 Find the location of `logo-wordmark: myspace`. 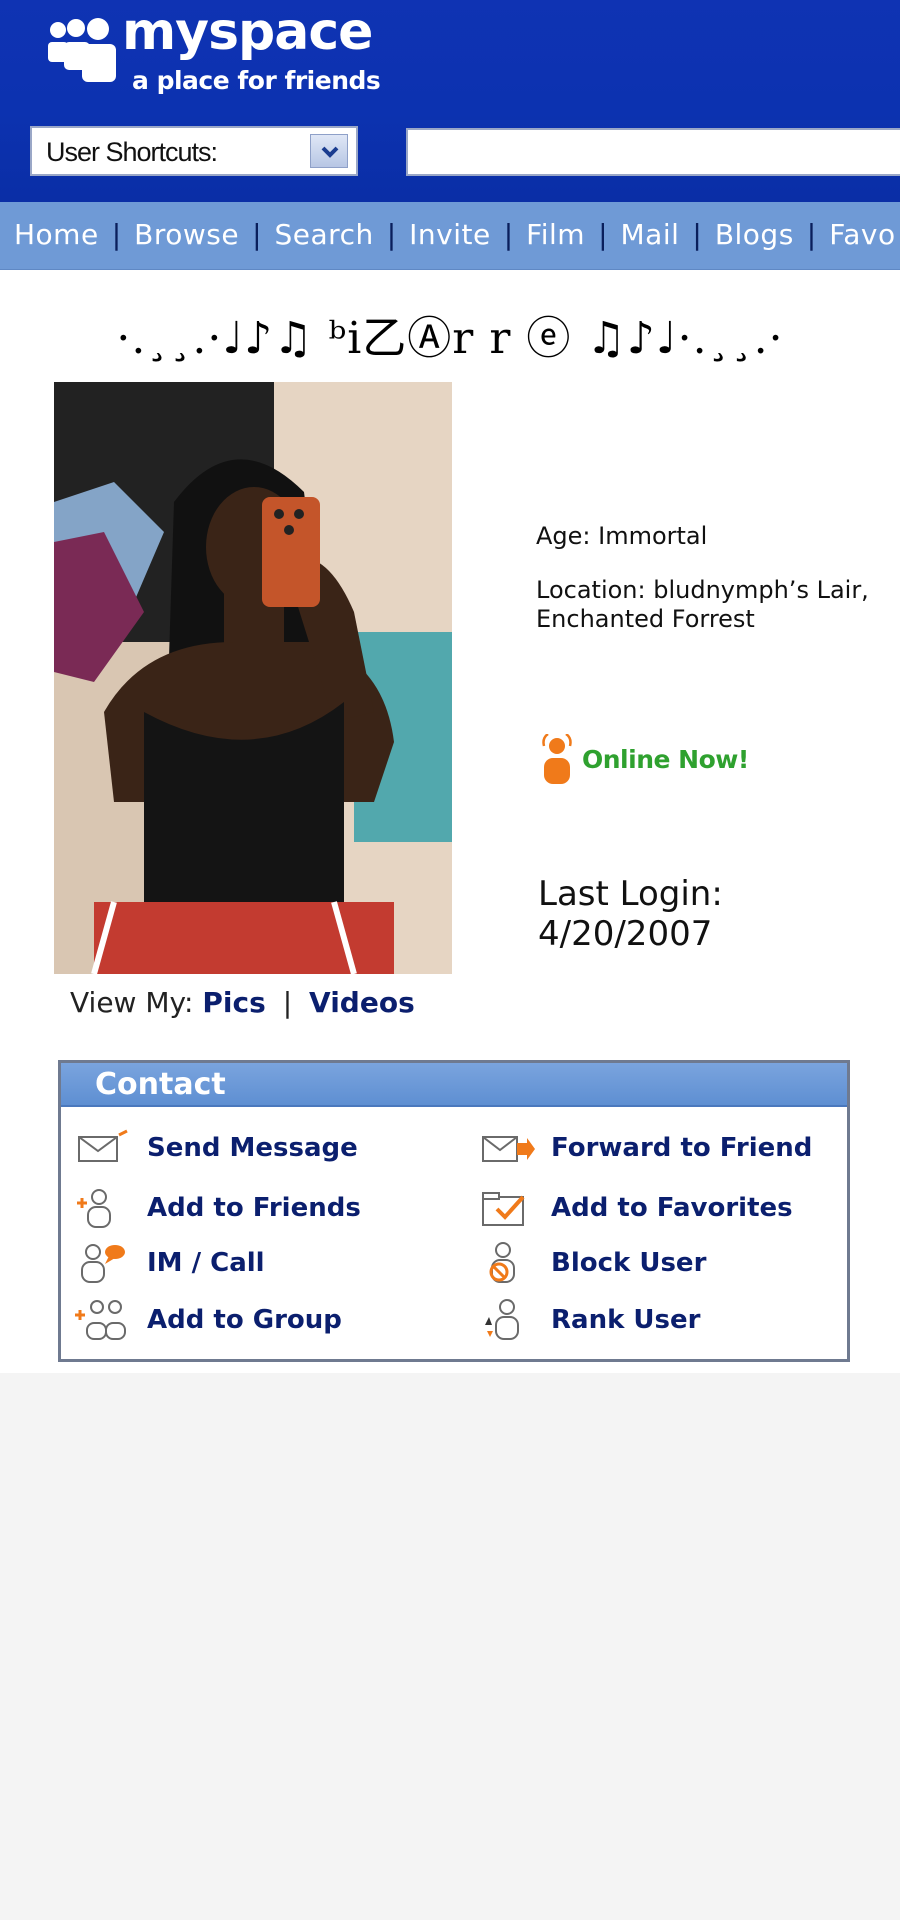

logo-wordmark: myspace is located at coordinates (247, 32).